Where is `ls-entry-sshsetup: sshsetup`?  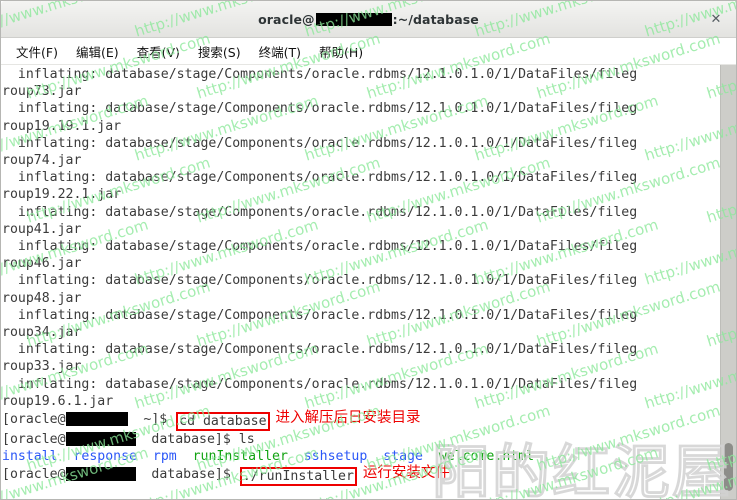 ls-entry-sshsetup: sshsetup is located at coordinates (335, 457).